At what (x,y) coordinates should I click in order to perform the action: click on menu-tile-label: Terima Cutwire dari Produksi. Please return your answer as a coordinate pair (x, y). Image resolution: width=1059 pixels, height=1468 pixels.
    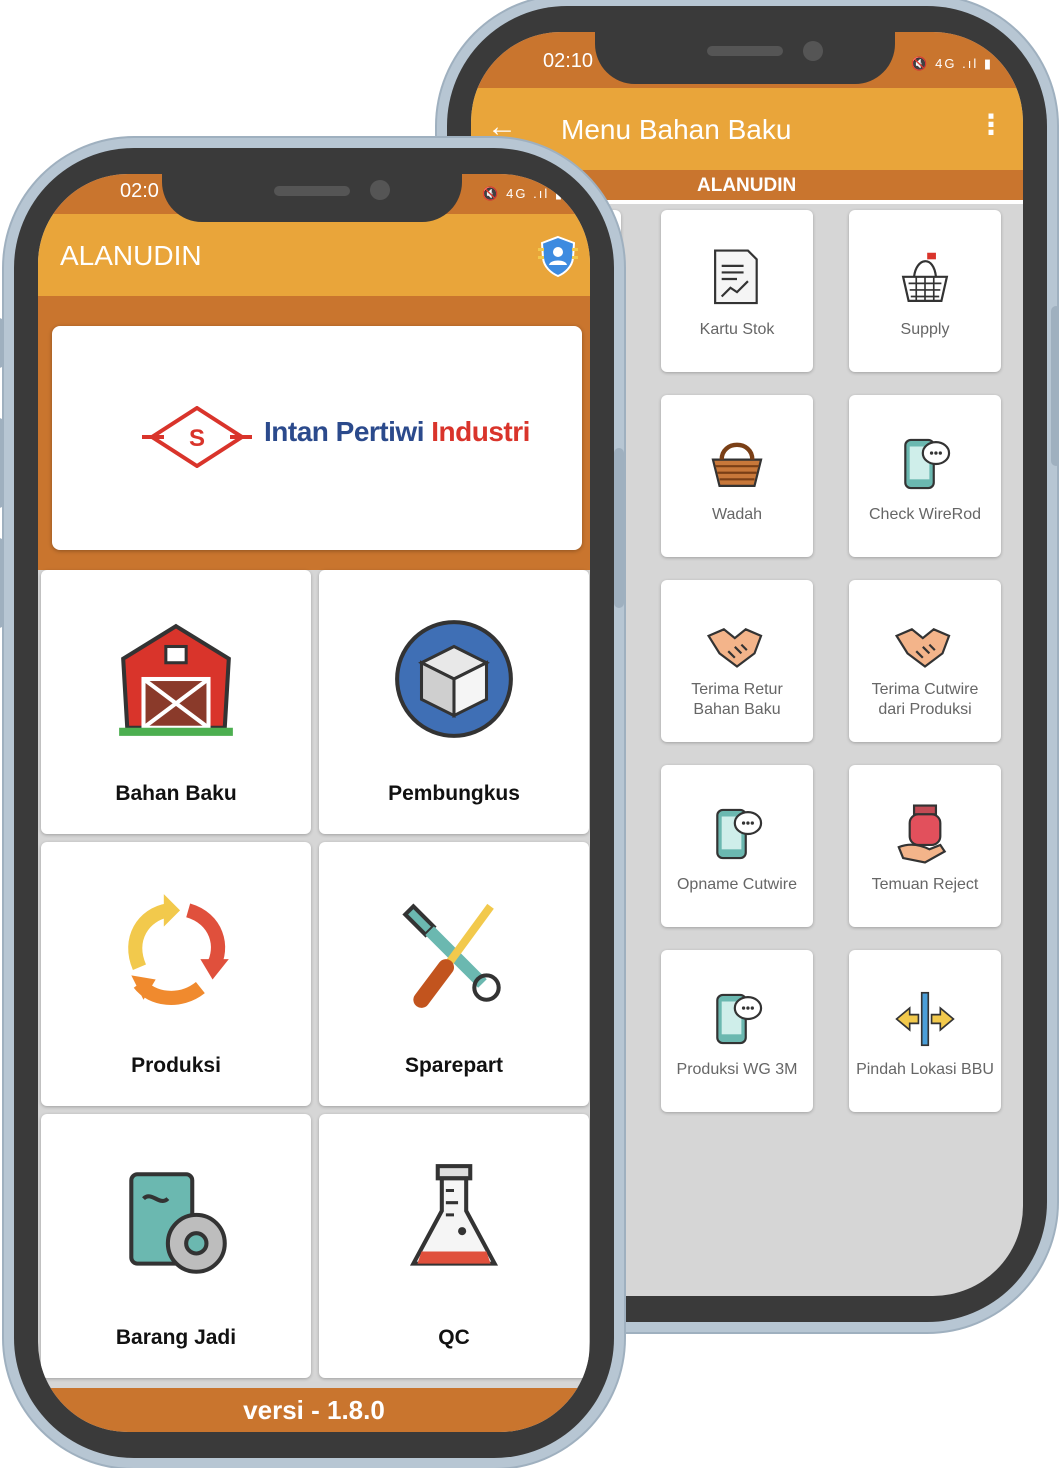
    Looking at the image, I should click on (925, 699).